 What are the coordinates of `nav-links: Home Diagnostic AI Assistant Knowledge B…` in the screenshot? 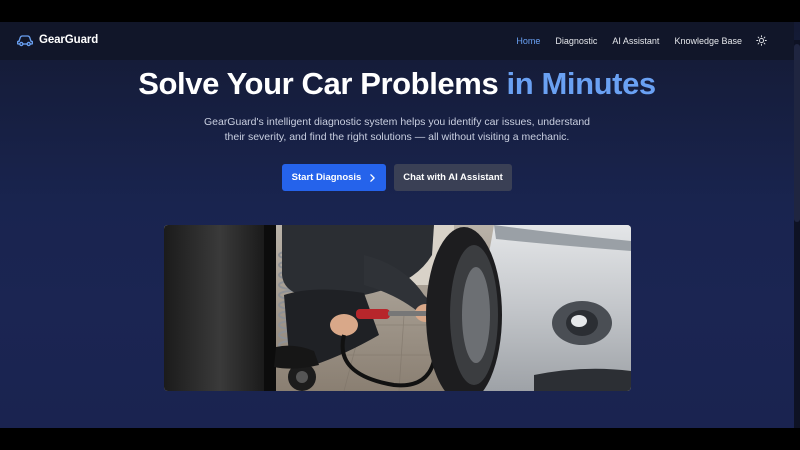 It's located at (634, 40).